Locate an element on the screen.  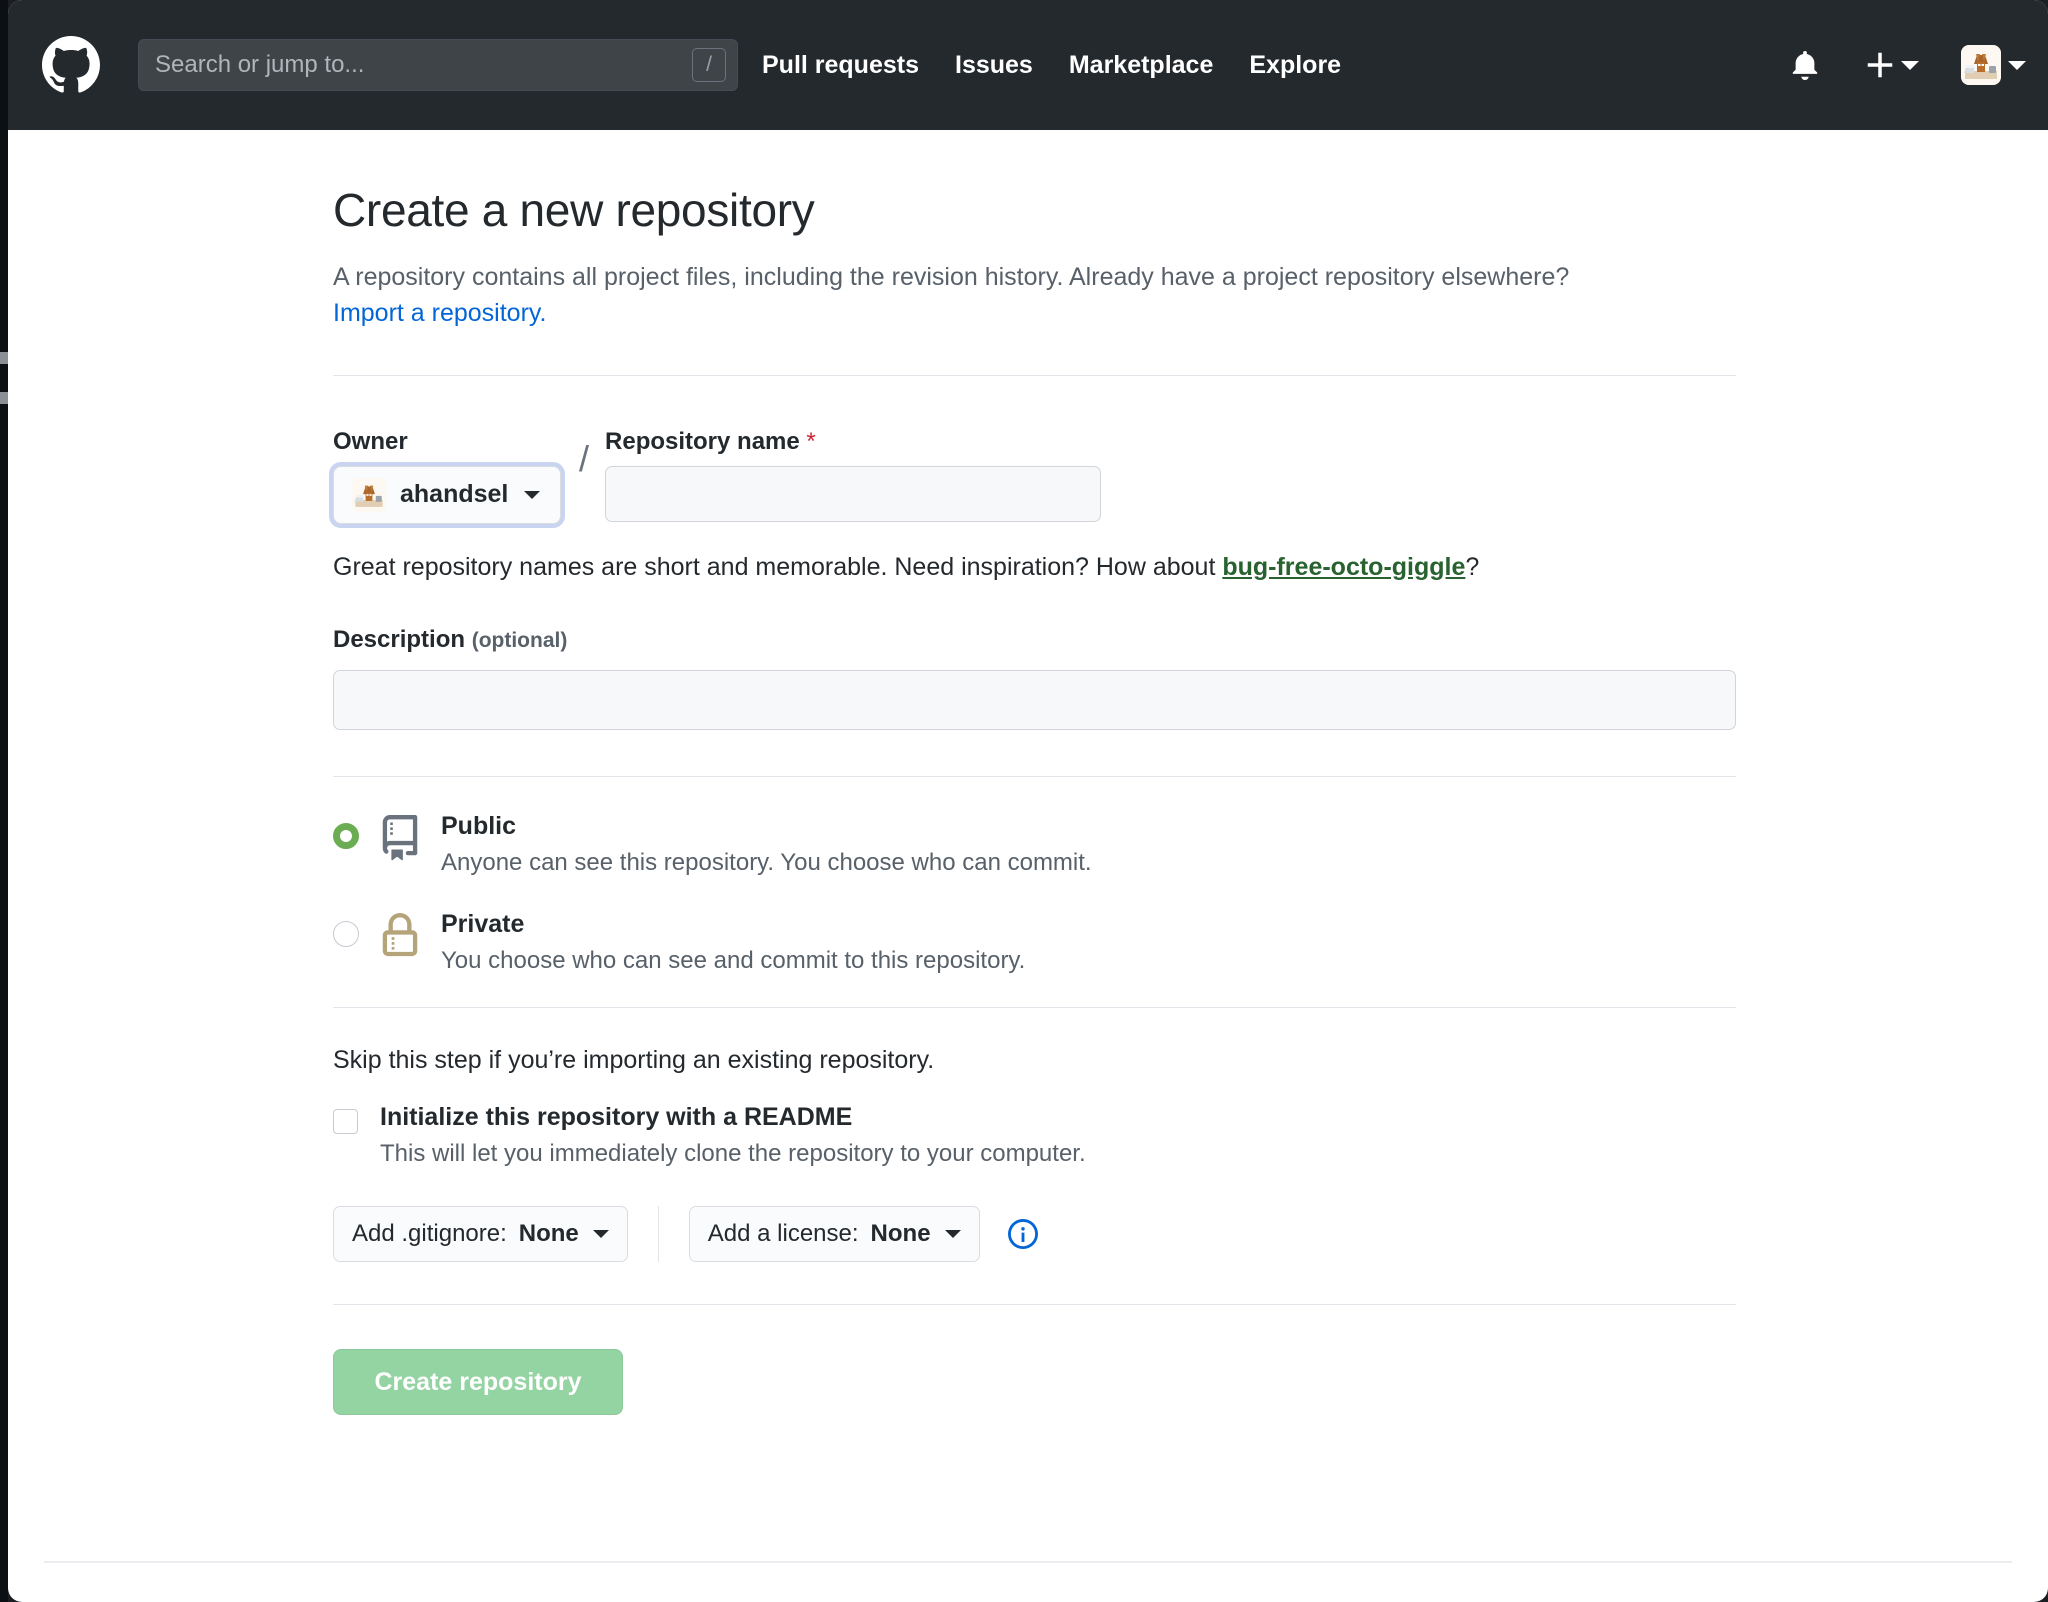
repository-name-label: Repository name * is located at coordinates (853, 447).